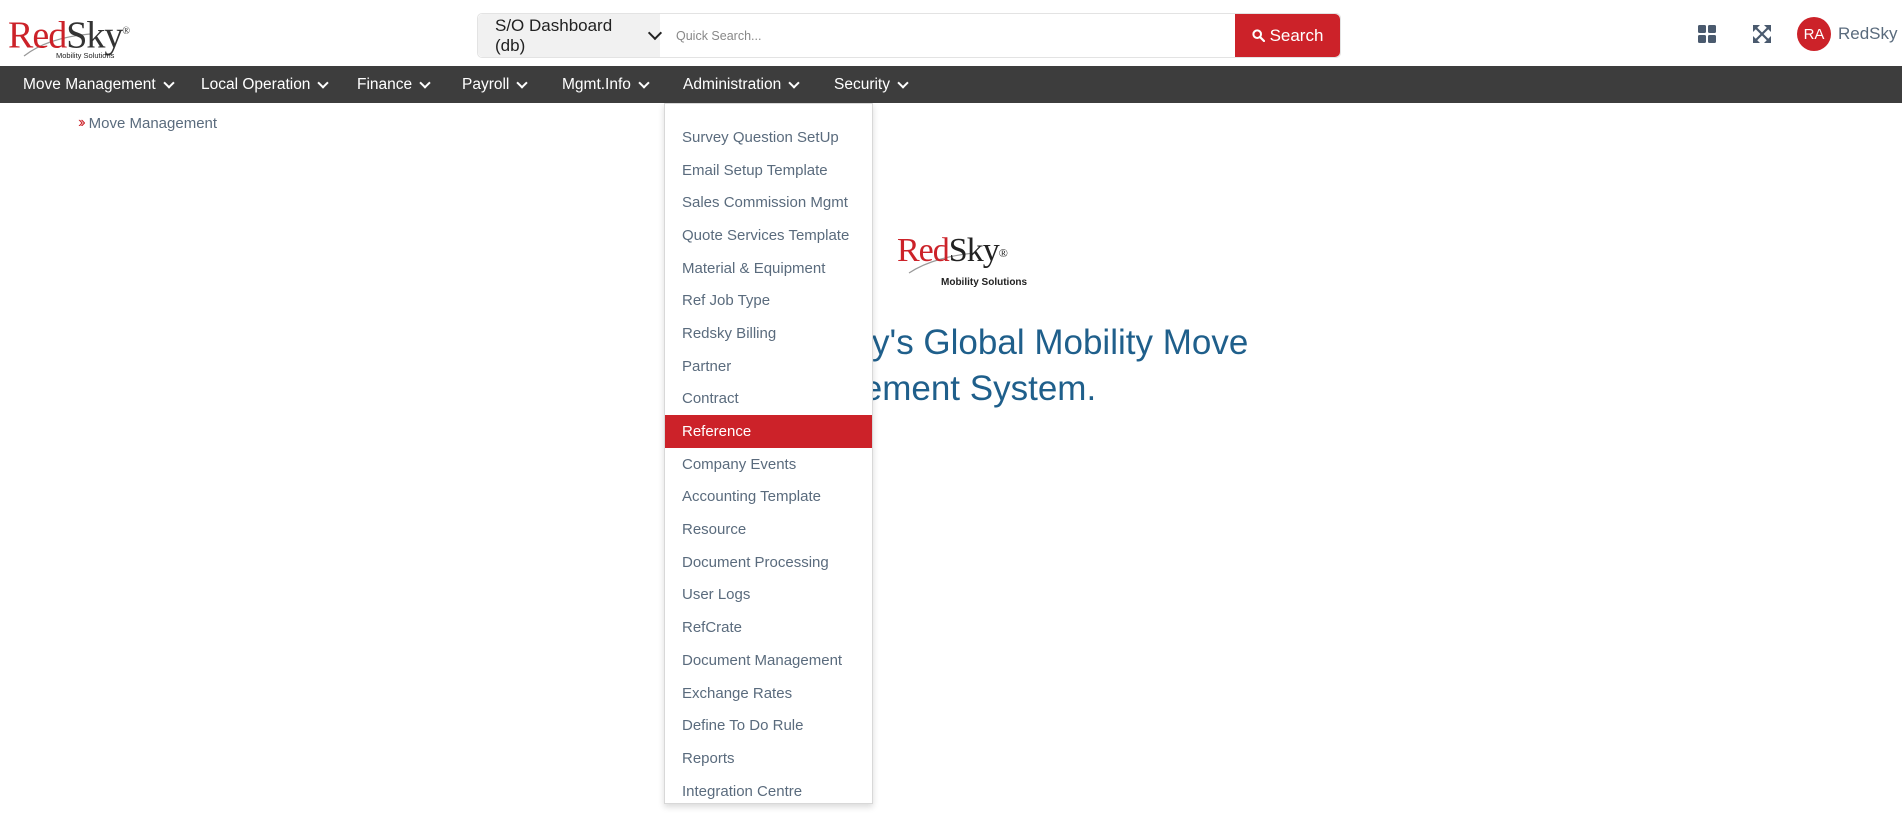 The image size is (1902, 813). I want to click on nav-mgmt-info: Mgmt.Info, so click(606, 84).